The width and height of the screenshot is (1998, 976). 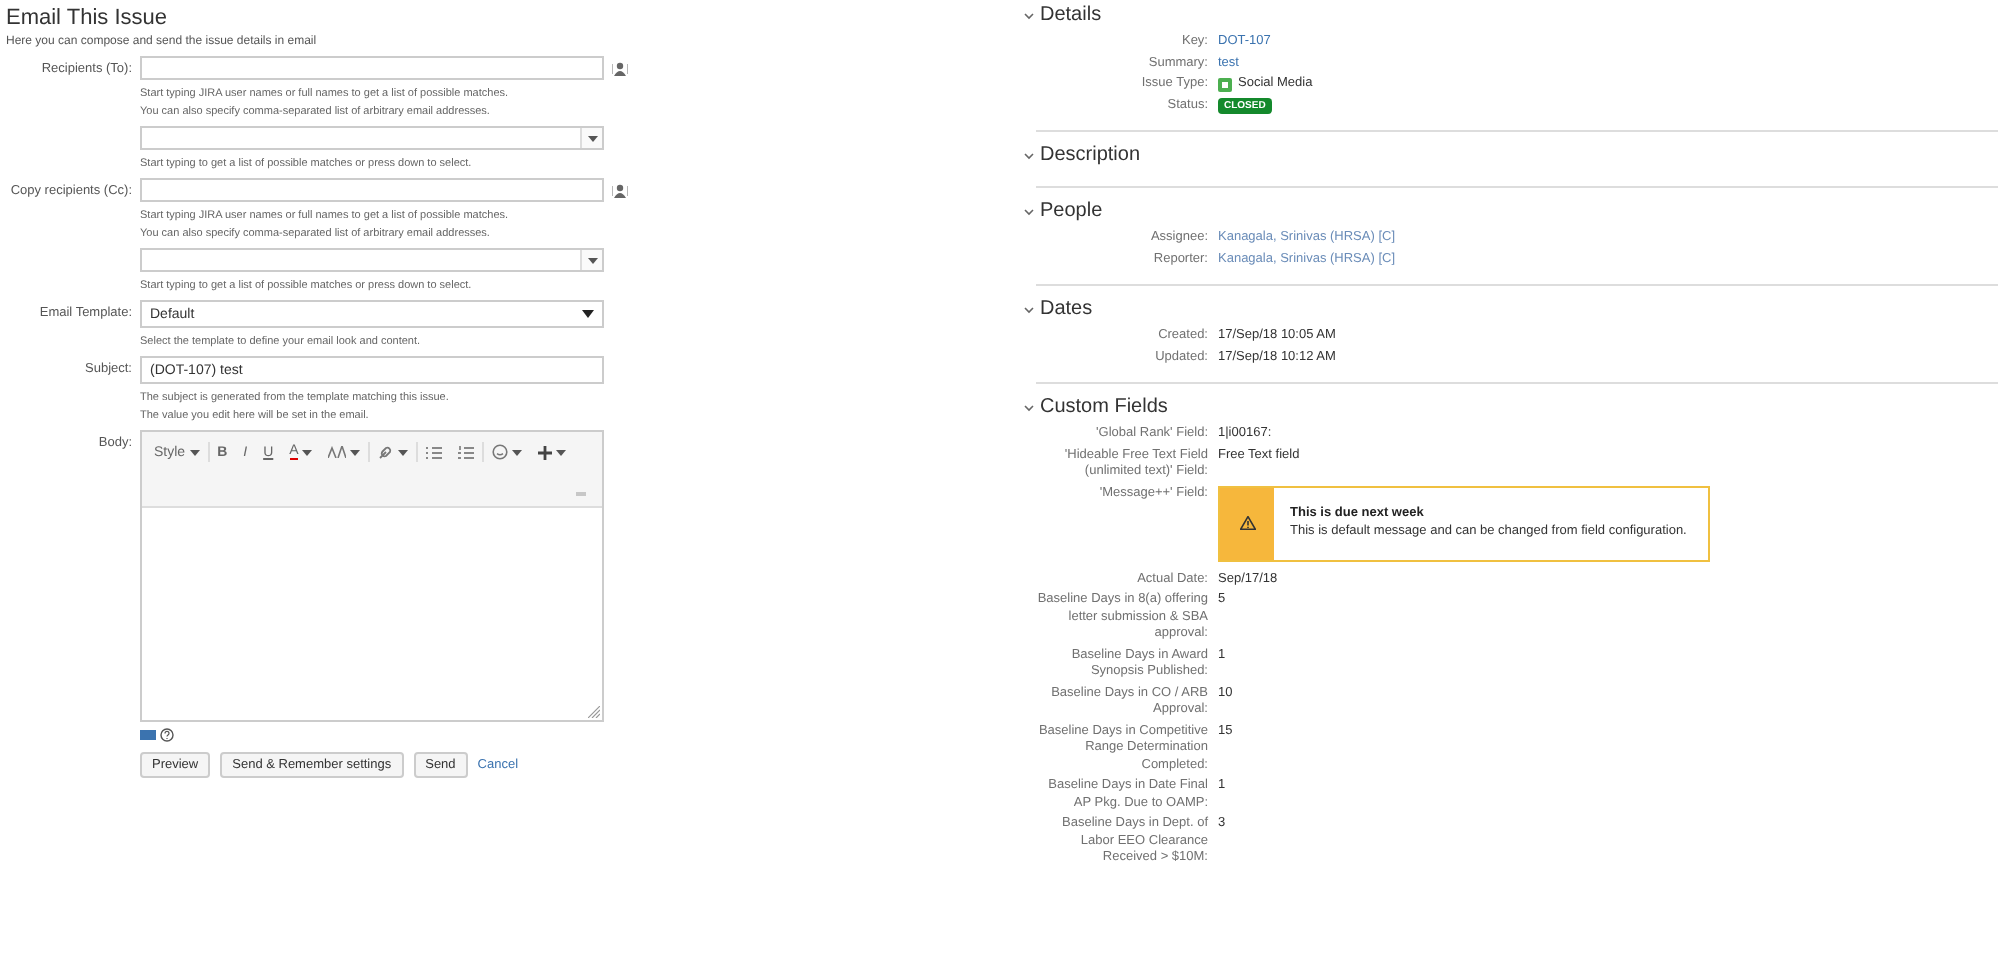 What do you see at coordinates (1225, 84) in the screenshot?
I see `issue-type-icon` at bounding box center [1225, 84].